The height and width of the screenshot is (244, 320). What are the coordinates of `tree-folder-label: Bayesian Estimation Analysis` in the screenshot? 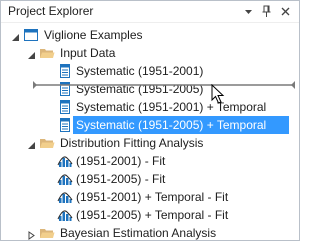 It's located at (138, 233).